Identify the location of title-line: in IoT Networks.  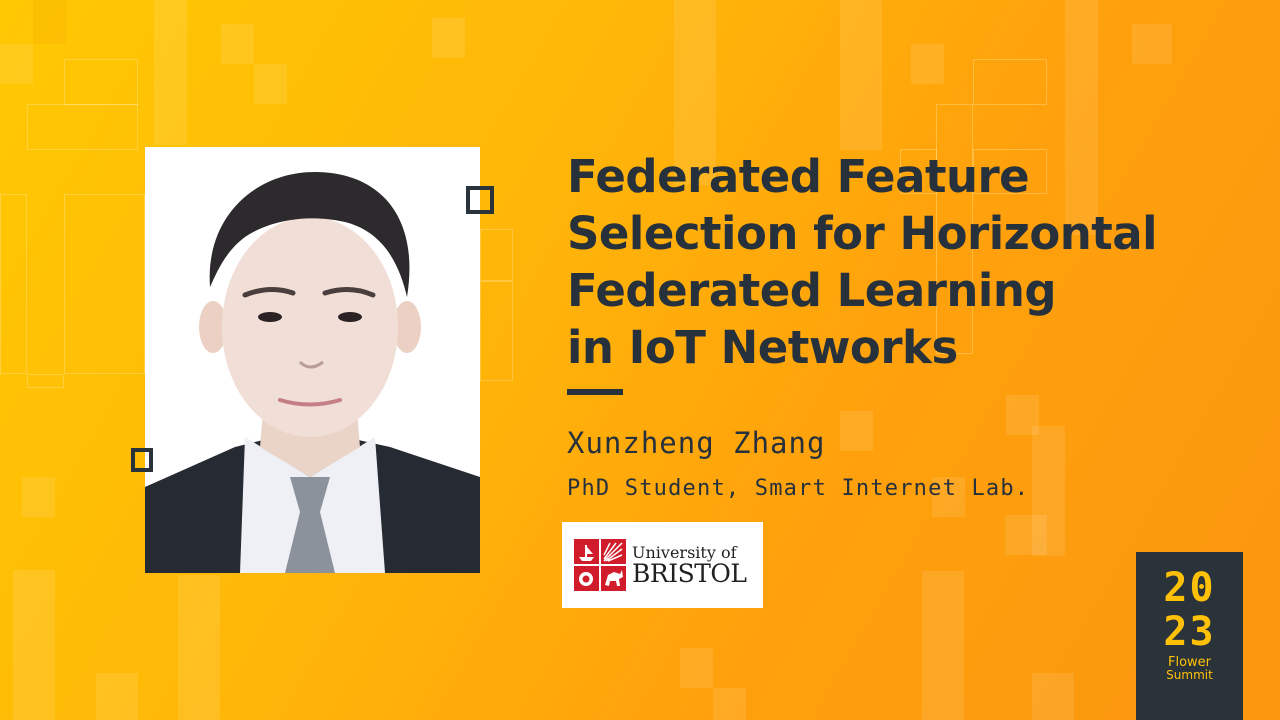
(762, 347).